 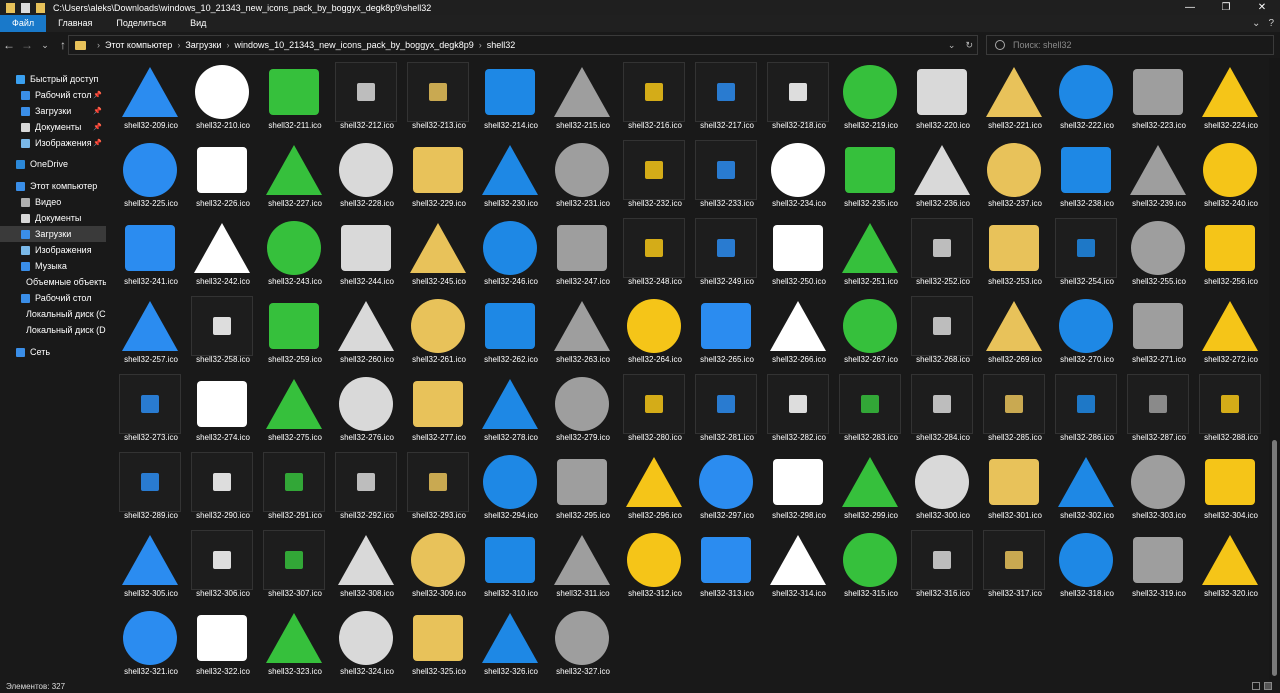 I want to click on file-item: shell32-243.ico, so click(x=291, y=253).